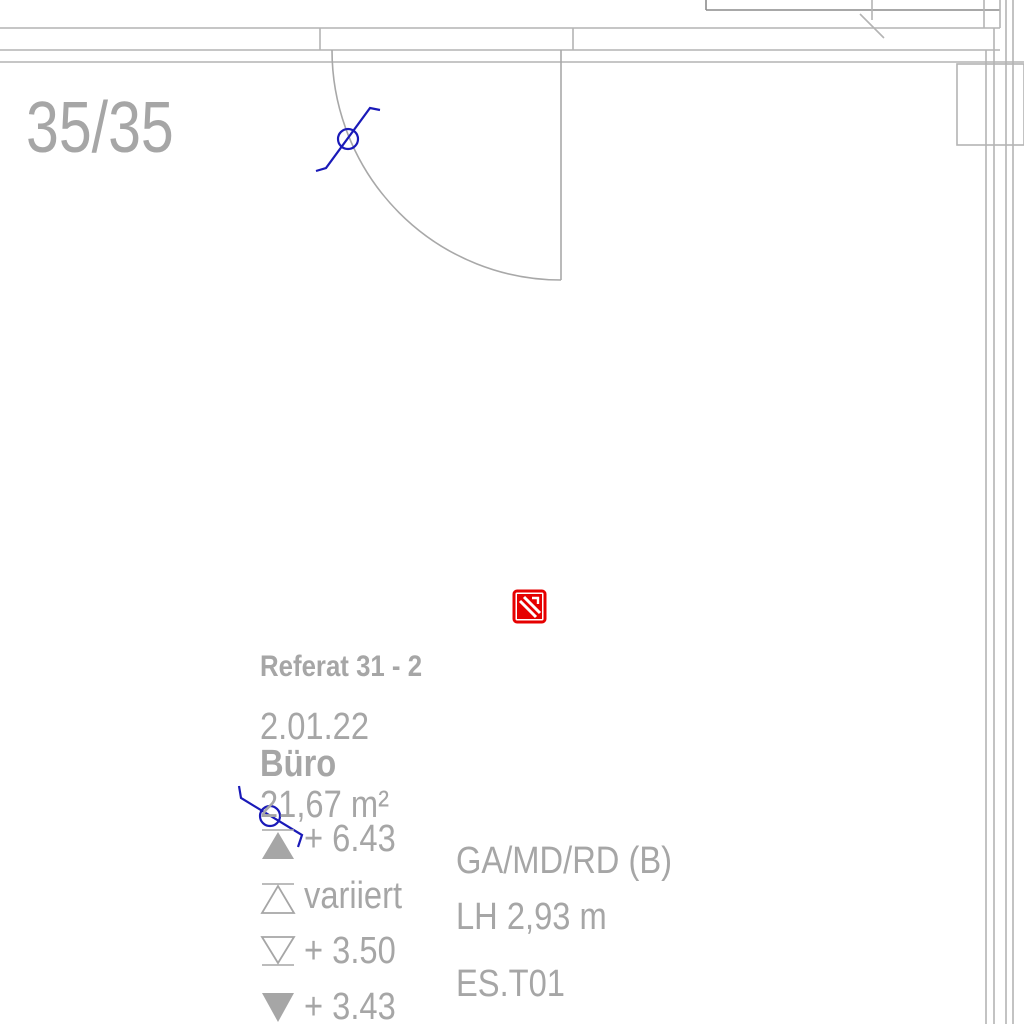 The width and height of the screenshot is (1024, 1028). Describe the element at coordinates (100, 128) in the screenshot. I see `column-label: 35/35` at that location.